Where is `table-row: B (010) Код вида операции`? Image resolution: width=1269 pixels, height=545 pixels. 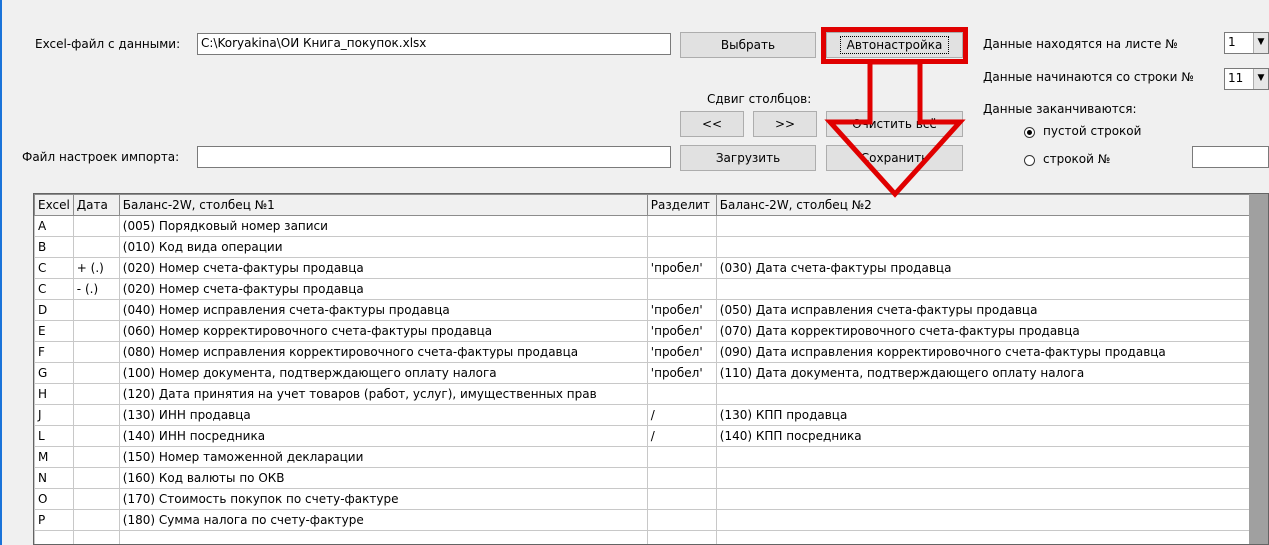 table-row: B (010) Код вида операции is located at coordinates (645, 247).